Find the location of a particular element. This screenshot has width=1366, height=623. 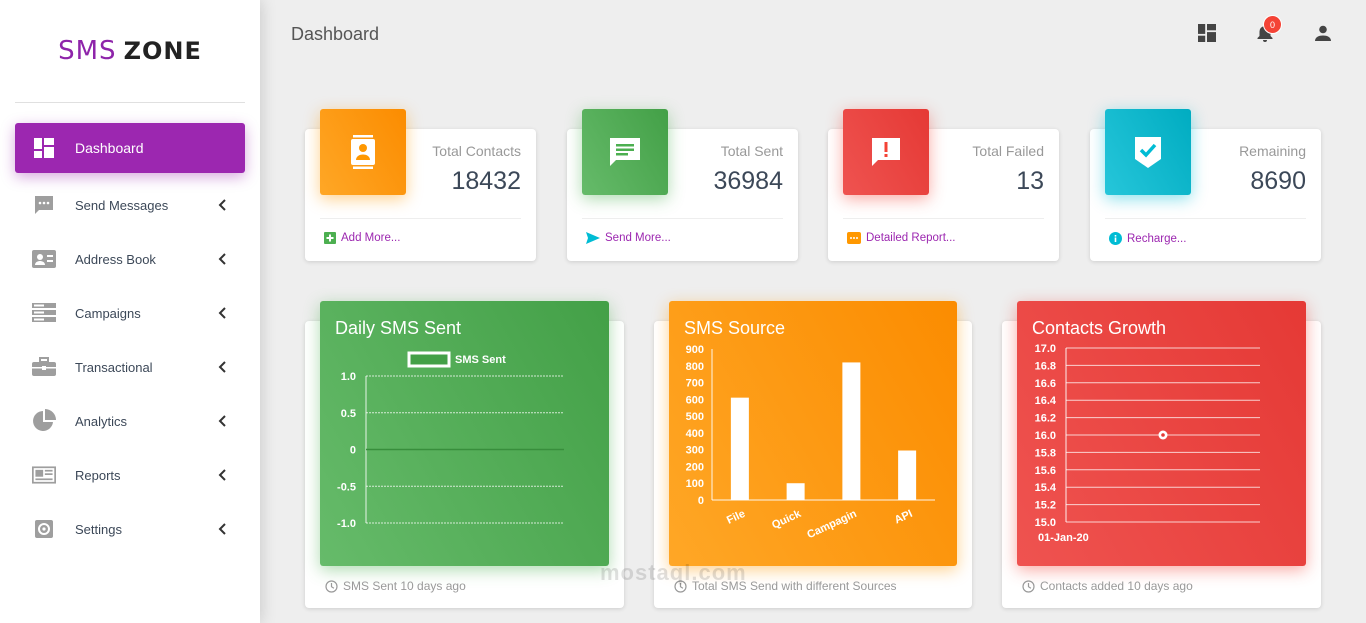

sidebar-item-dashboard: Dashboard is located at coordinates (130, 148).